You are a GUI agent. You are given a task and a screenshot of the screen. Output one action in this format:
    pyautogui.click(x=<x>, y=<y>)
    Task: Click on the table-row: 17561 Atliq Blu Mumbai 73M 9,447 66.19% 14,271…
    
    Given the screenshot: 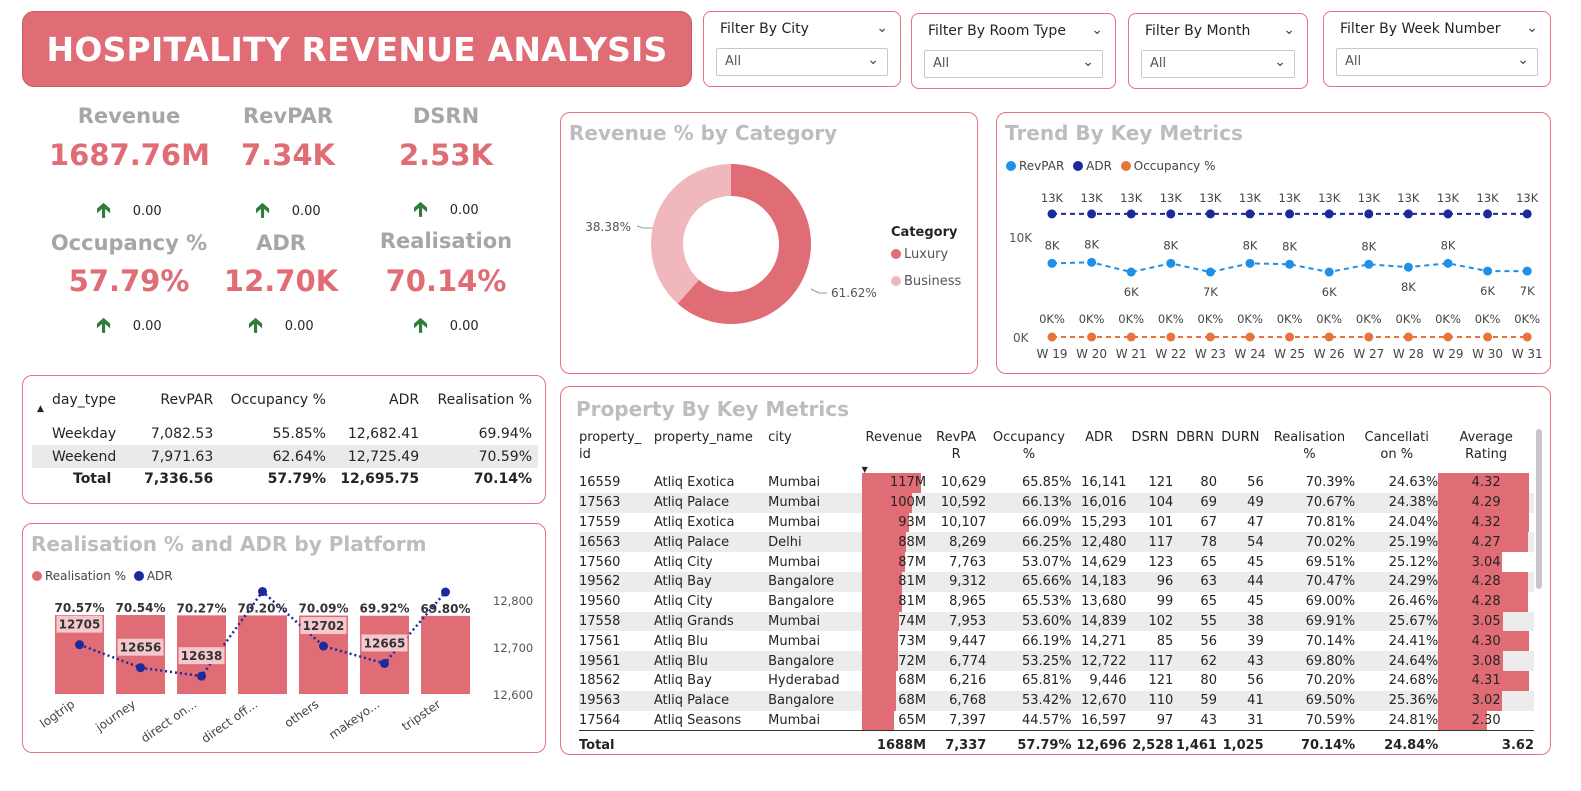 What is the action you would take?
    pyautogui.click(x=1056, y=641)
    